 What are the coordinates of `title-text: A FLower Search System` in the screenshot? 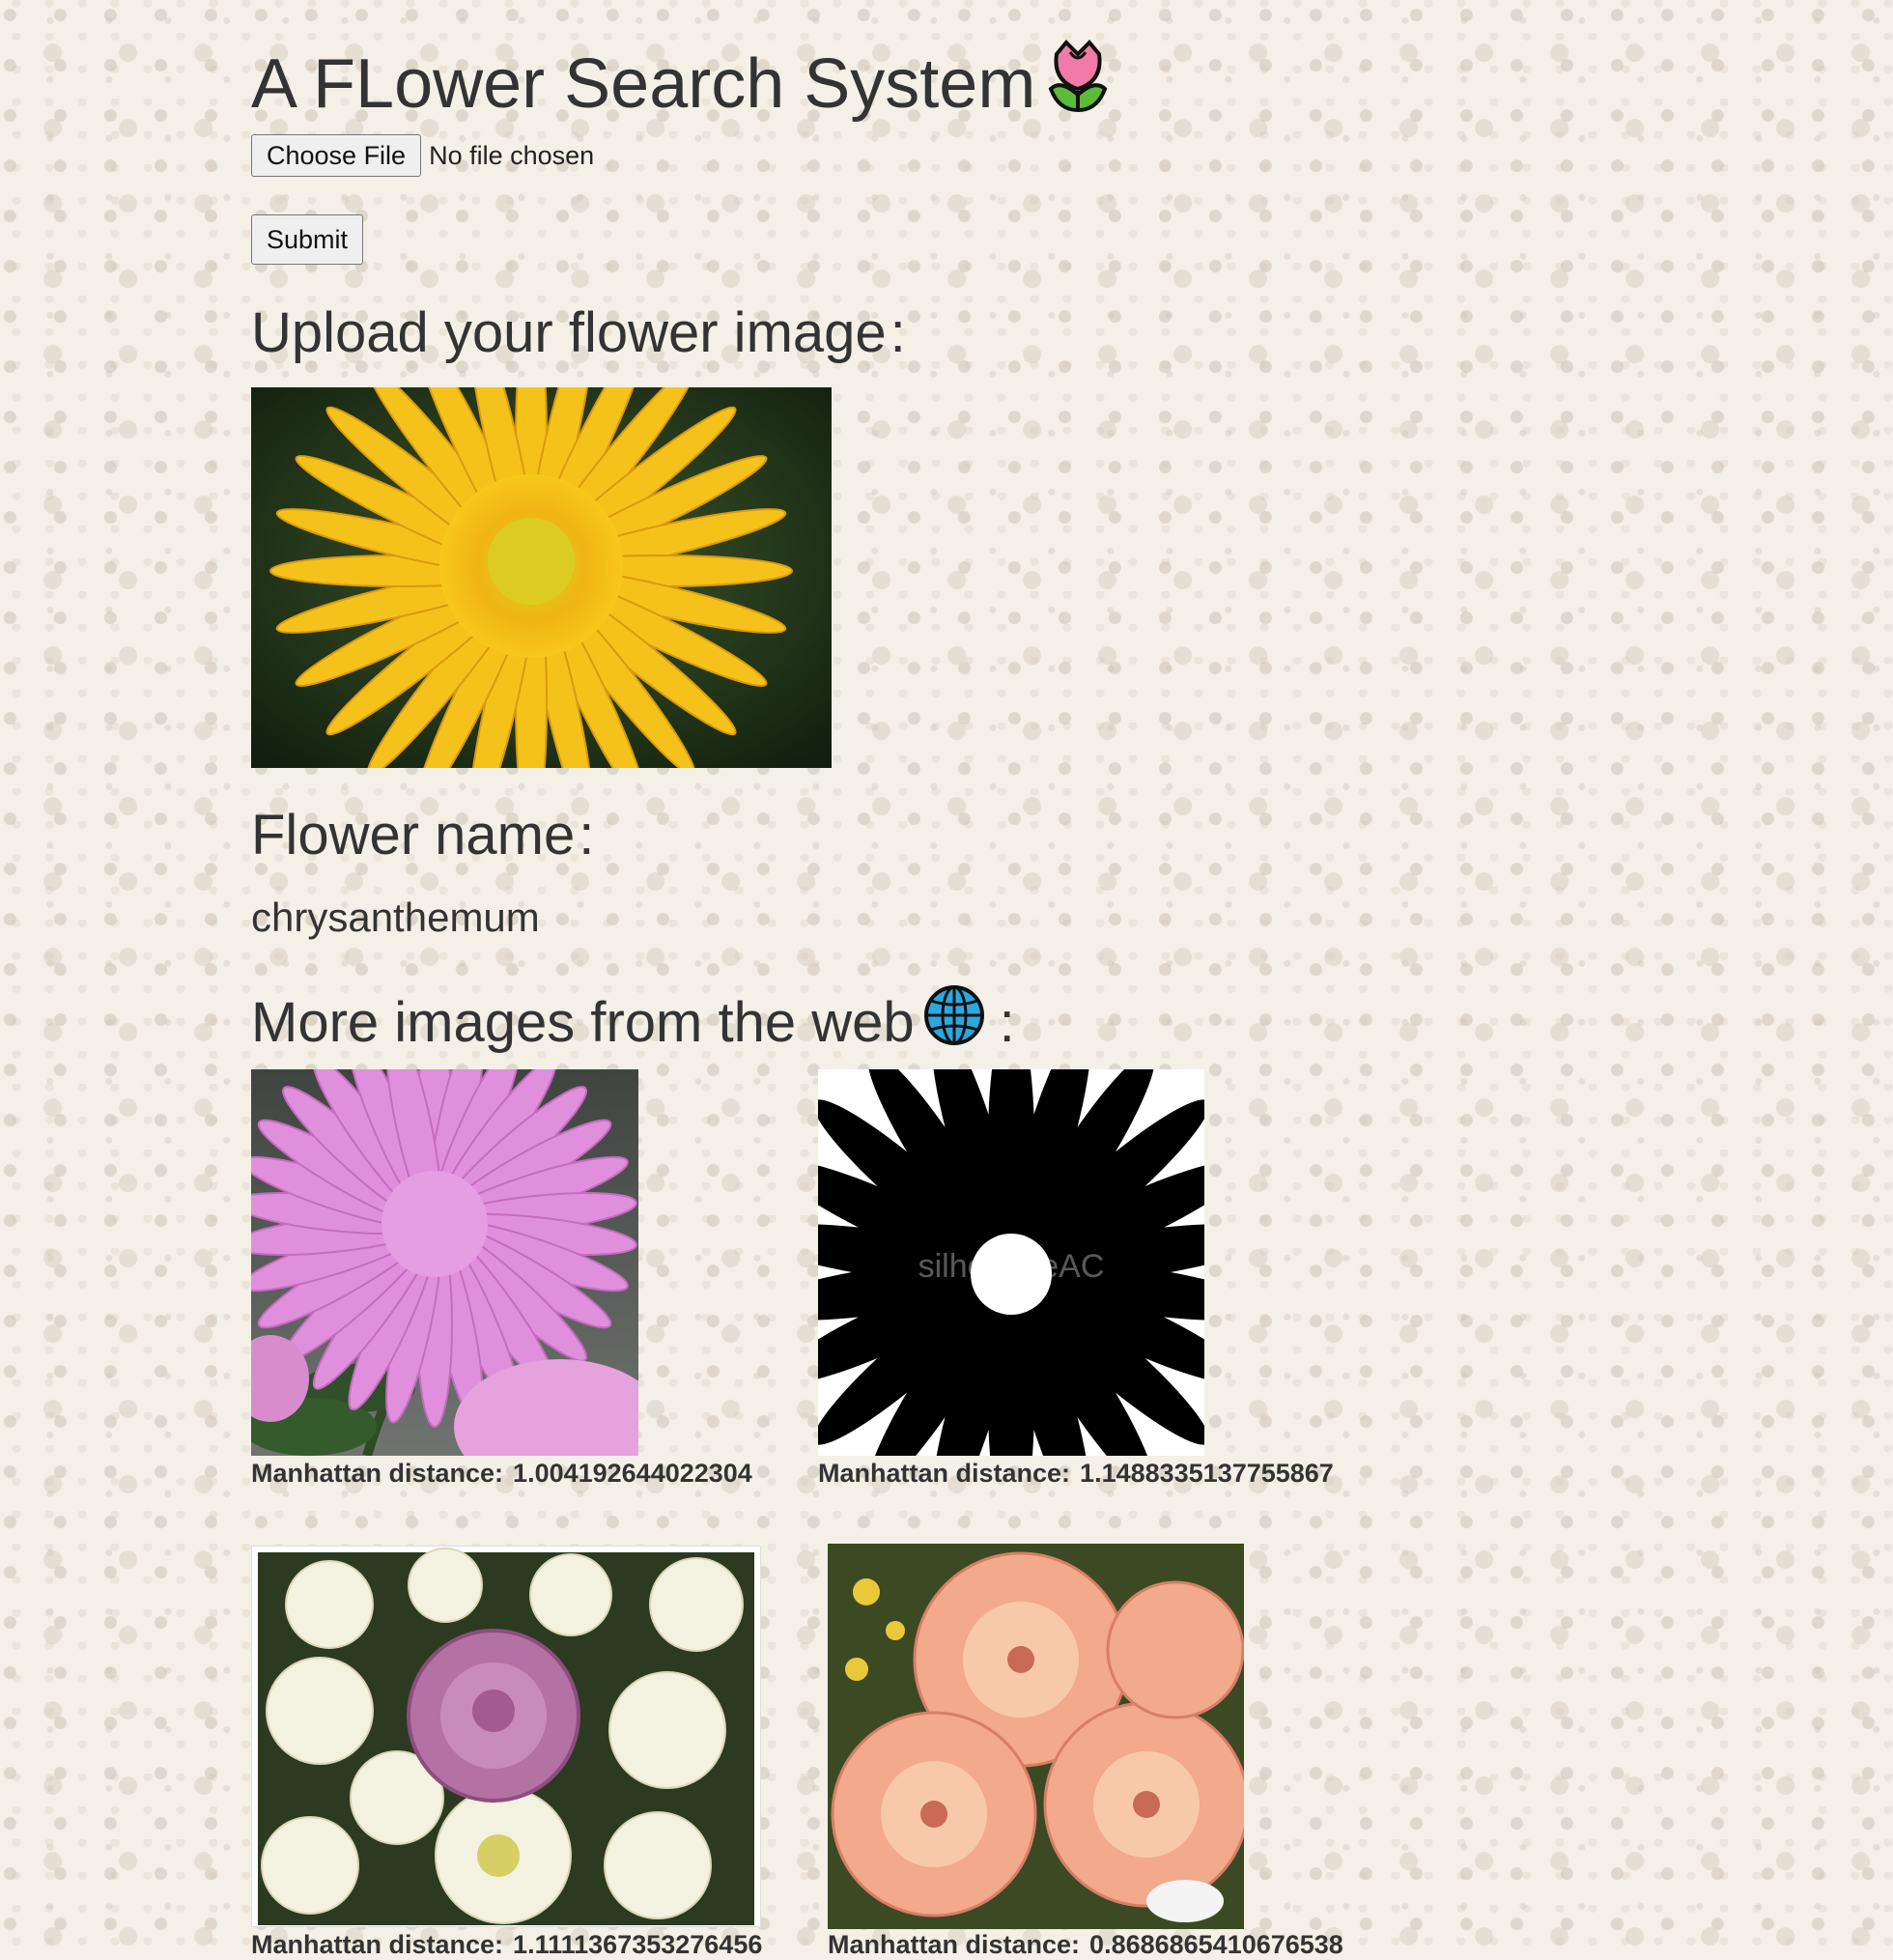 It's located at (643, 84).